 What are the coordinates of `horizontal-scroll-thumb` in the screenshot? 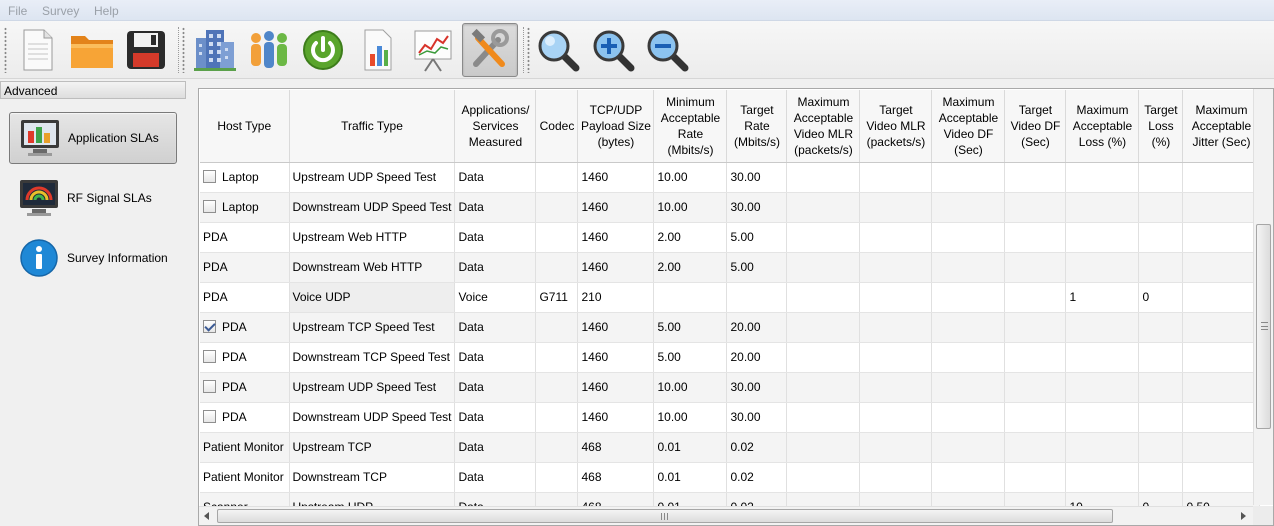 It's located at (665, 516).